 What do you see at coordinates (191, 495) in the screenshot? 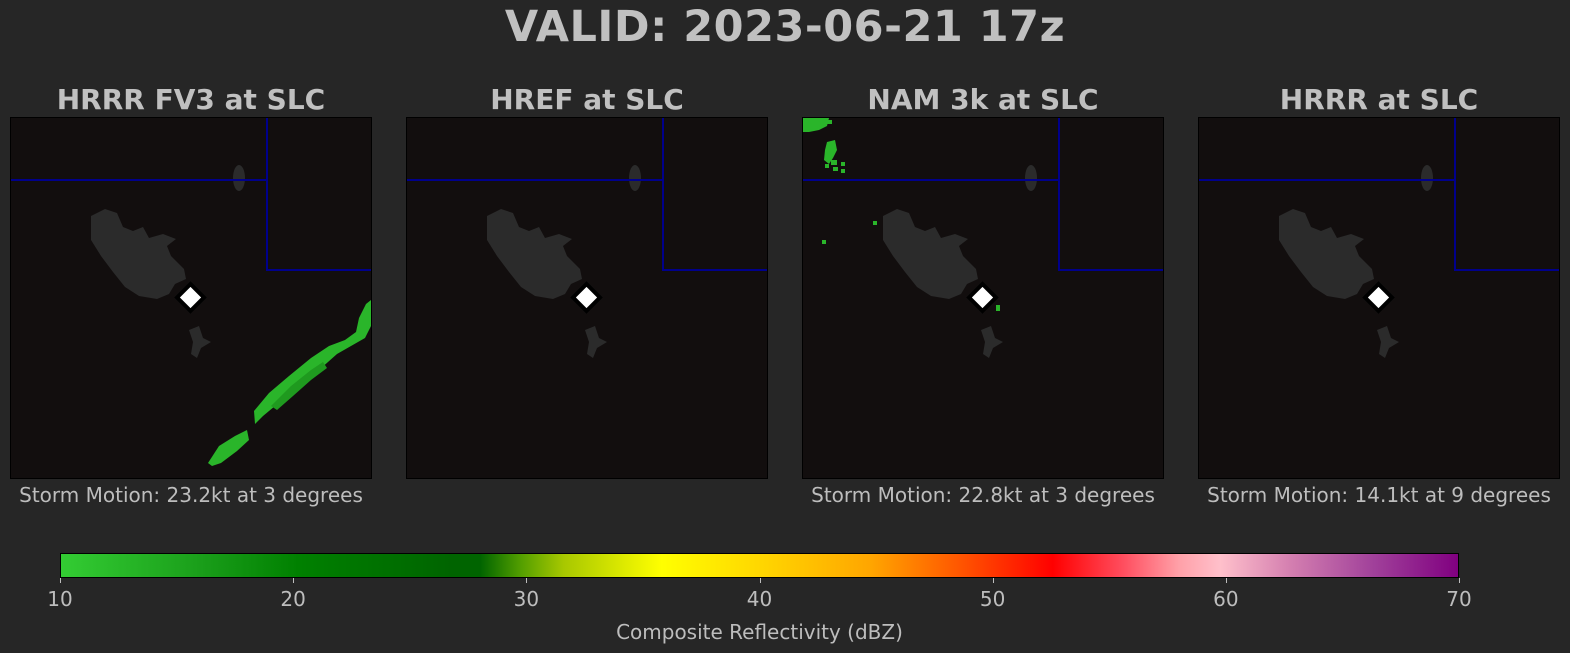
I see `storm-motion-caption: Storm Motion: 23.2kt at 3 degrees` at bounding box center [191, 495].